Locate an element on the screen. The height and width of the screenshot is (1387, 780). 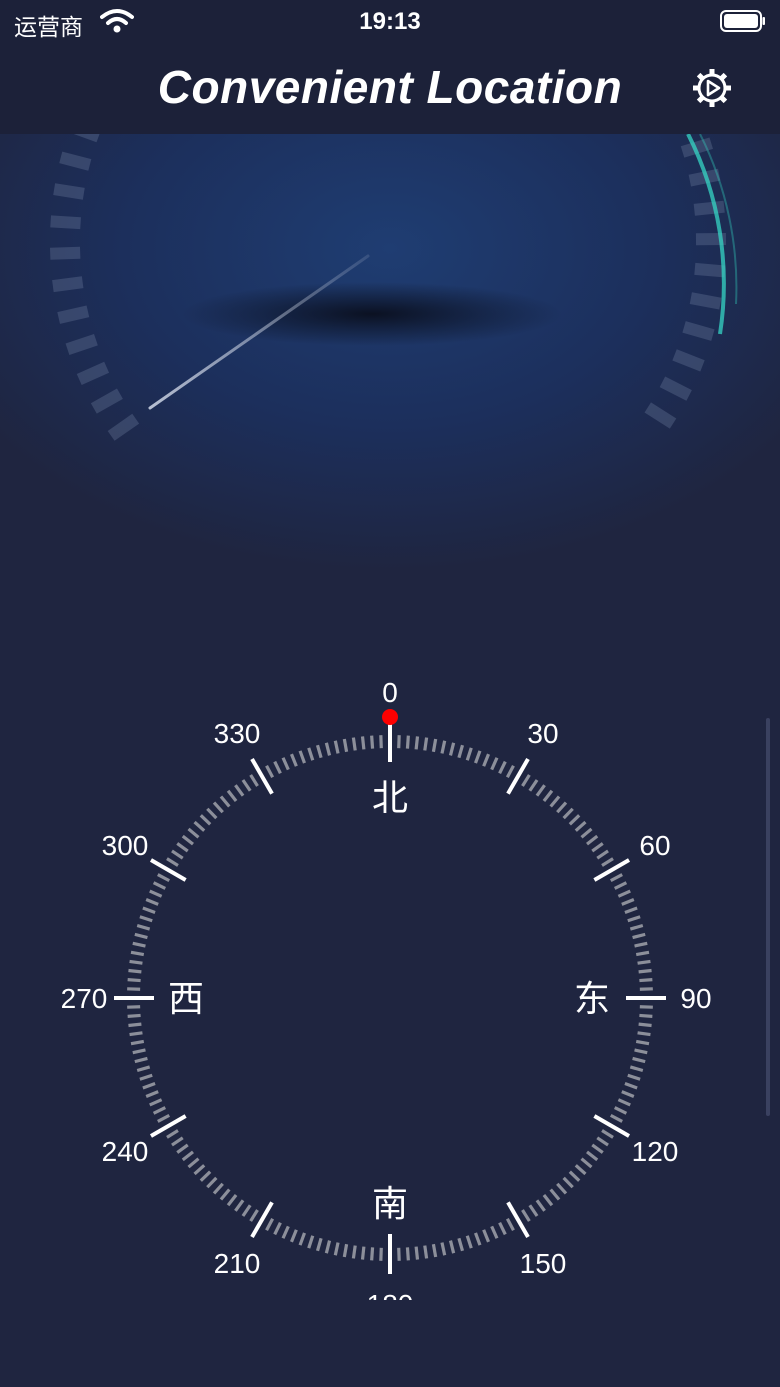
compass-degree-label: 120 is located at coordinates (655, 1151).